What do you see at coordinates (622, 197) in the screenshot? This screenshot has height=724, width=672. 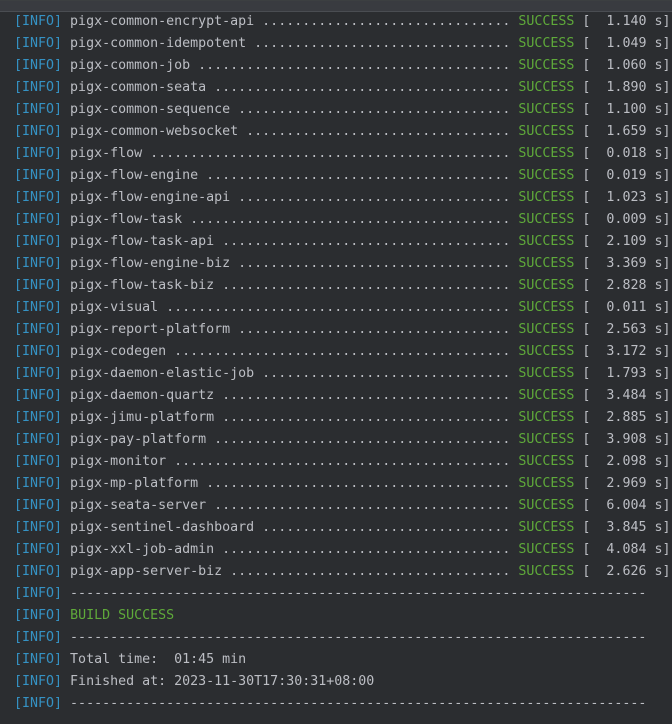 I see `build-duration: [ 1.023 s]` at bounding box center [622, 197].